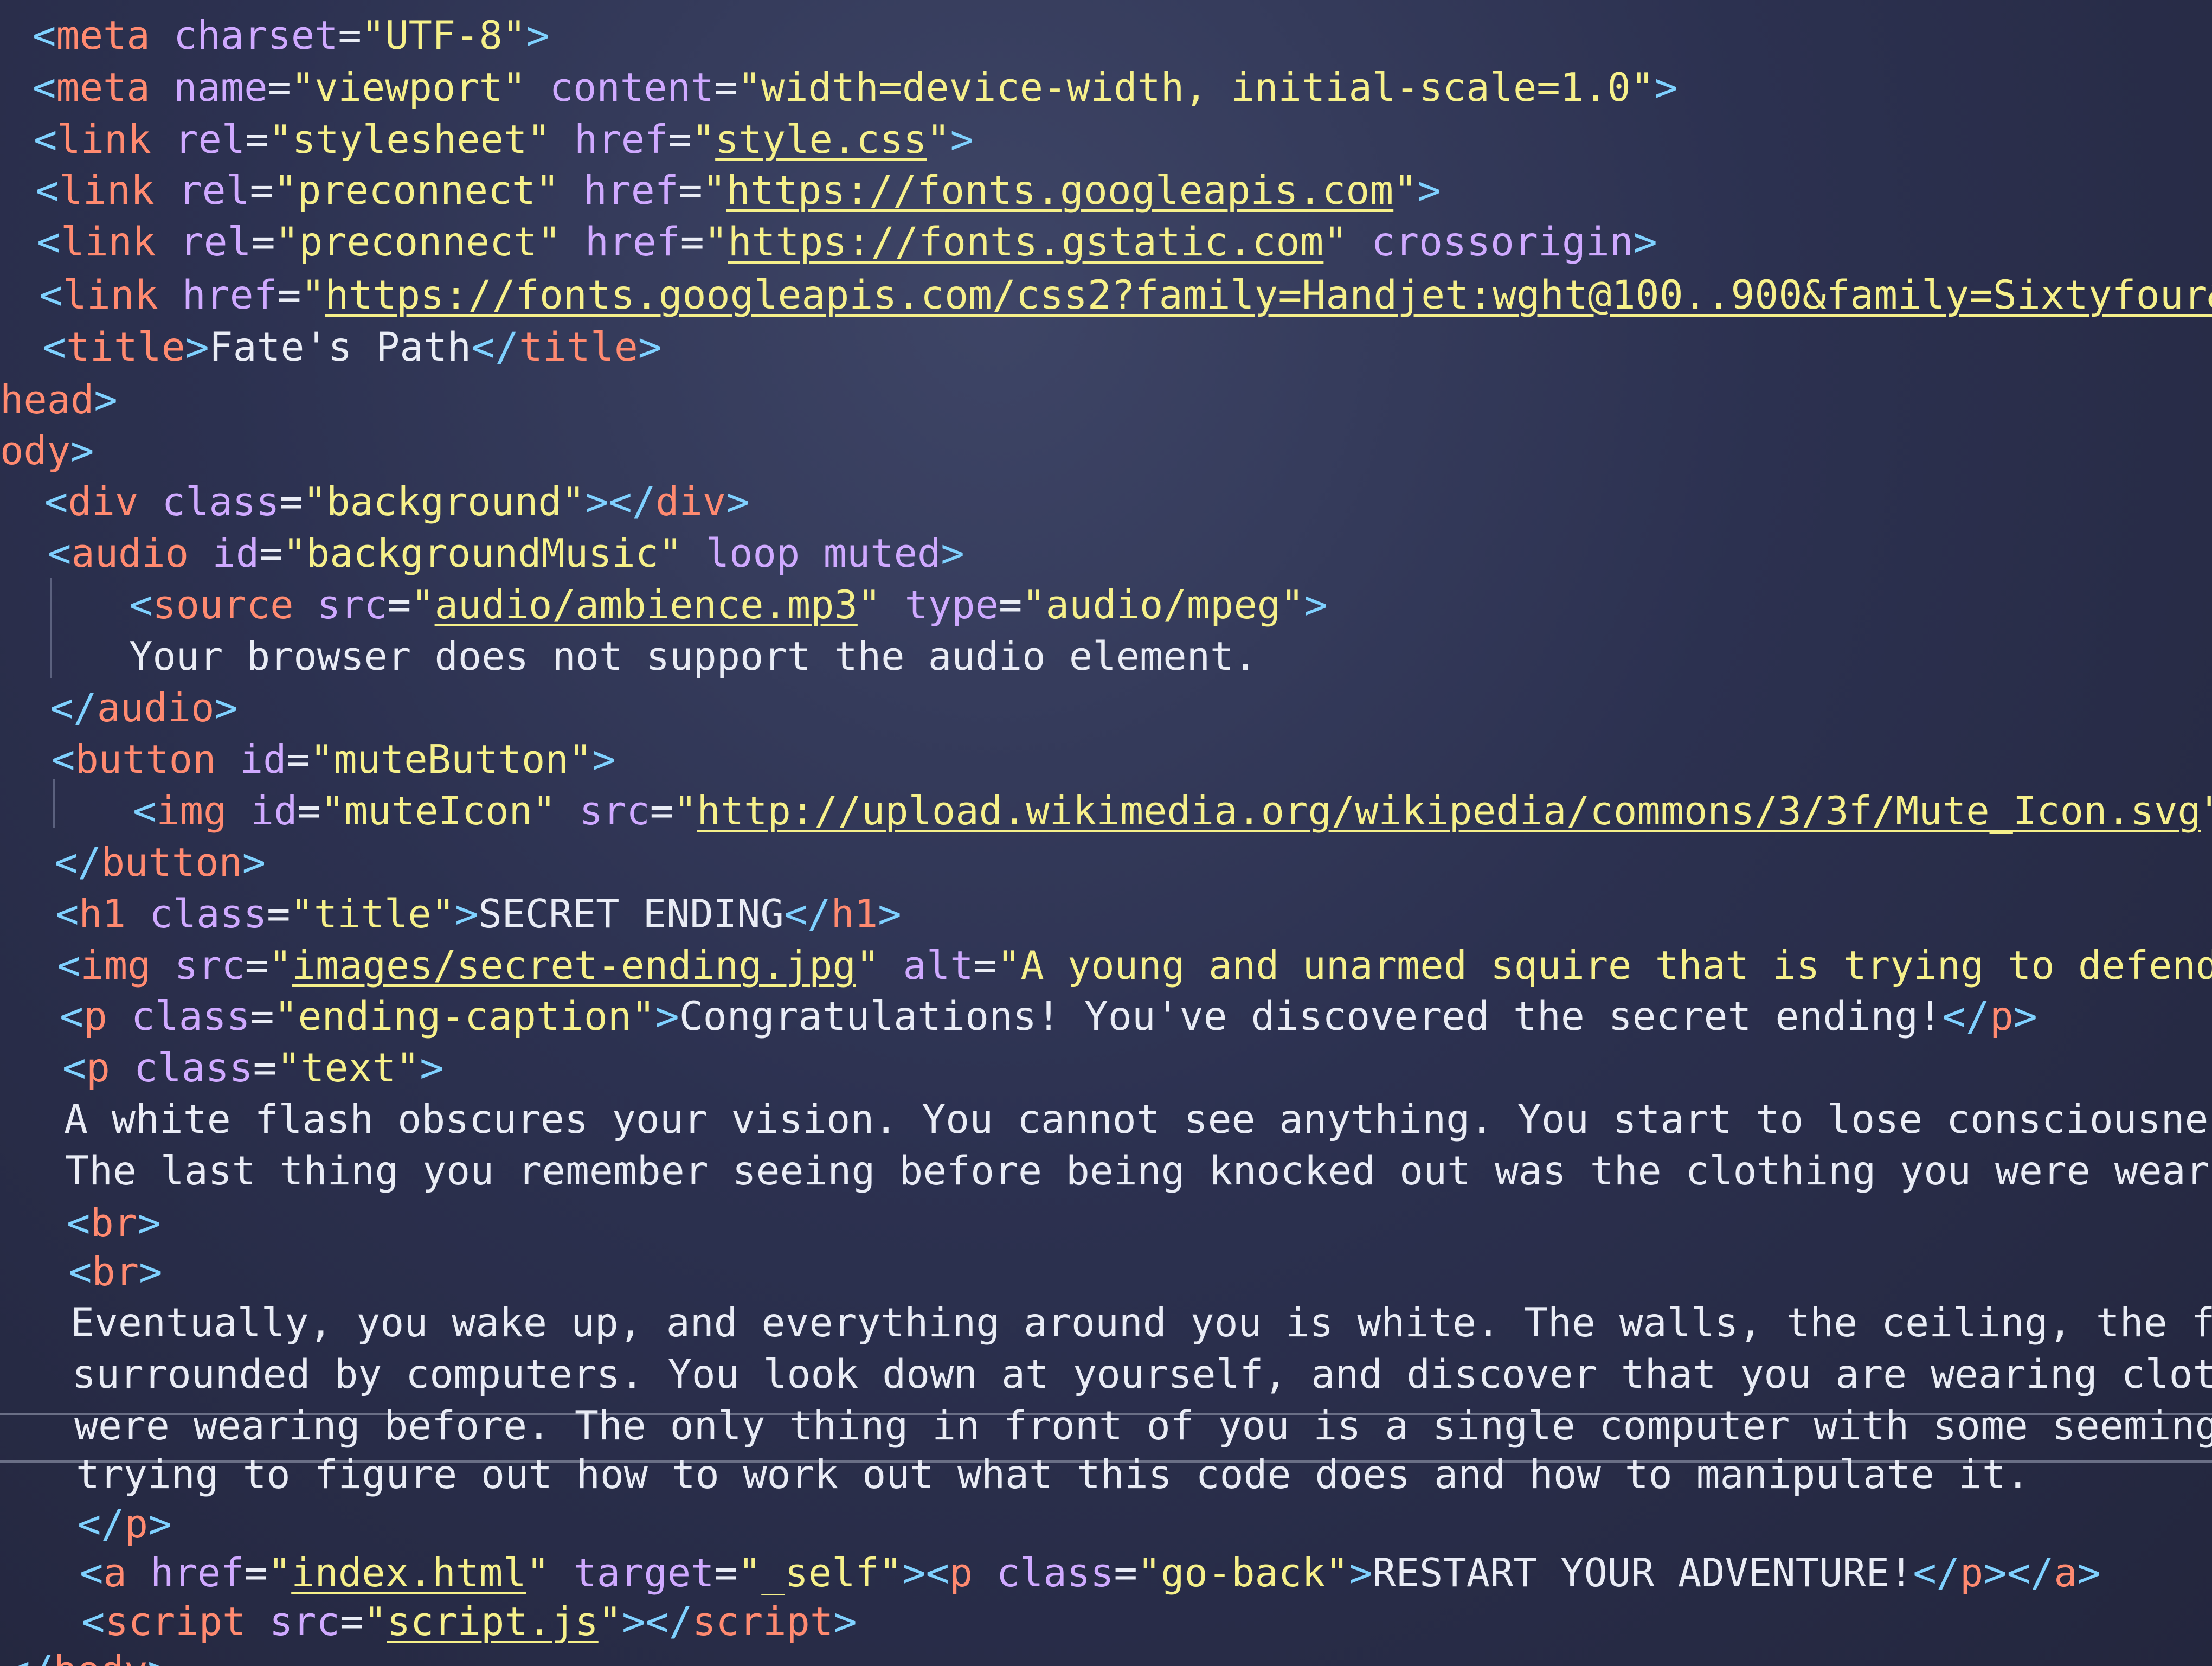  What do you see at coordinates (100, 1657) in the screenshot?
I see `tag-name: body` at bounding box center [100, 1657].